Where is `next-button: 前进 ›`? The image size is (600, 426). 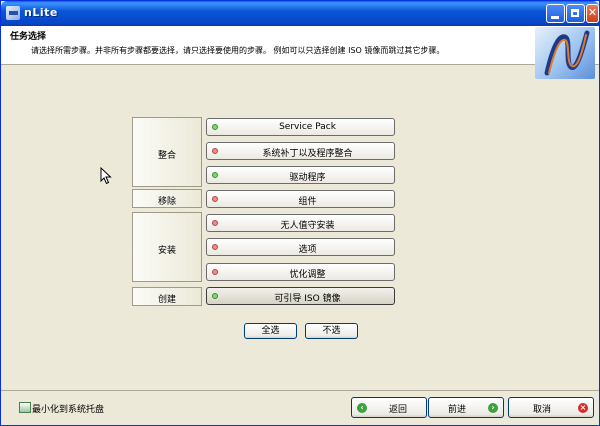 next-button: 前进 › is located at coordinates (466, 407).